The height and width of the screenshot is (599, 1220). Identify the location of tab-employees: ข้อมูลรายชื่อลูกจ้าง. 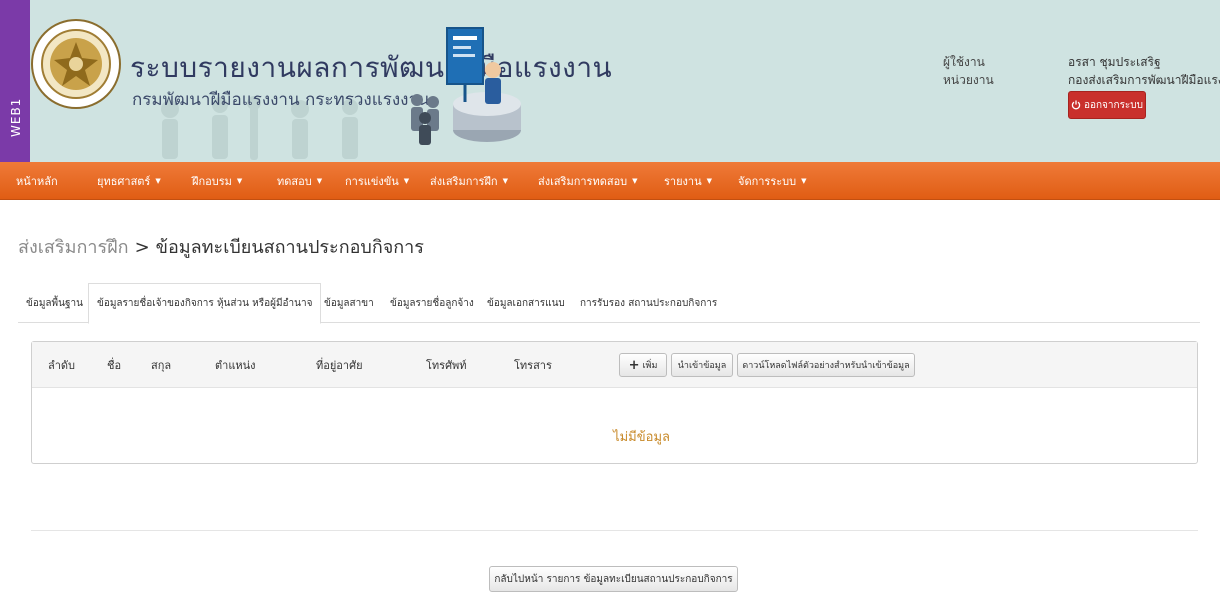
(432, 303).